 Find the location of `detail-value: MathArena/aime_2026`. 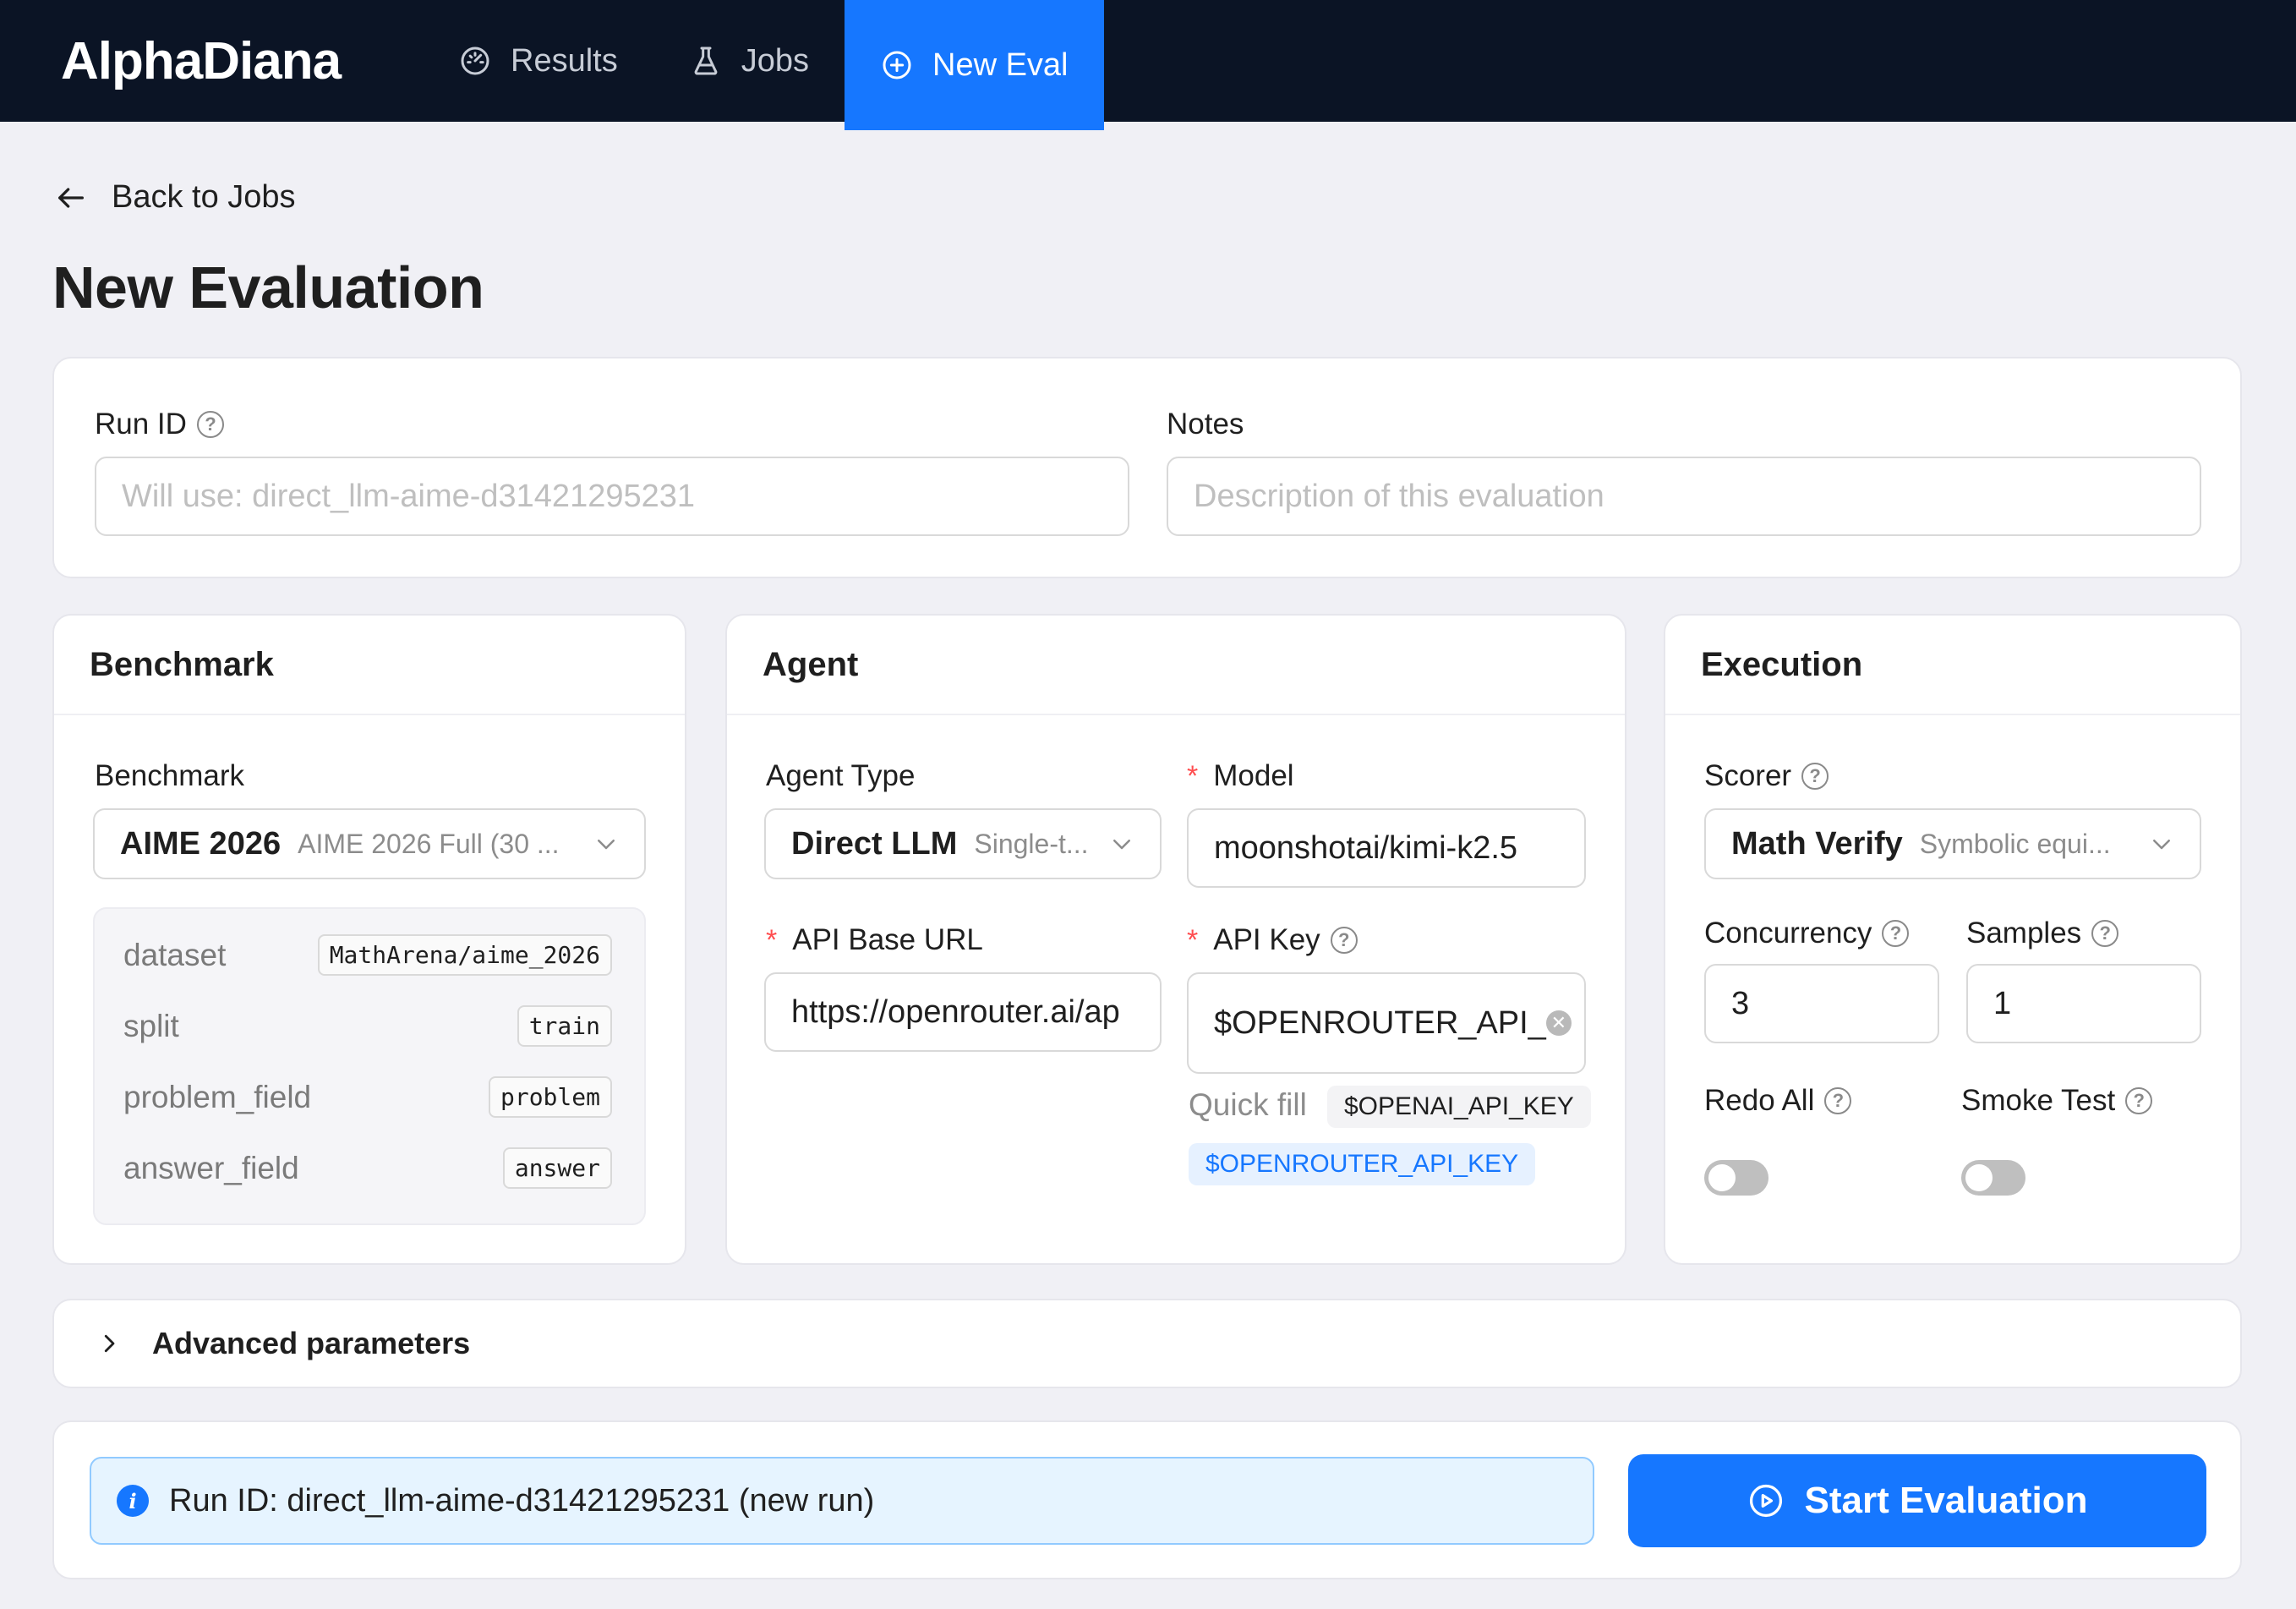

detail-value: MathArena/aime_2026 is located at coordinates (464, 955).